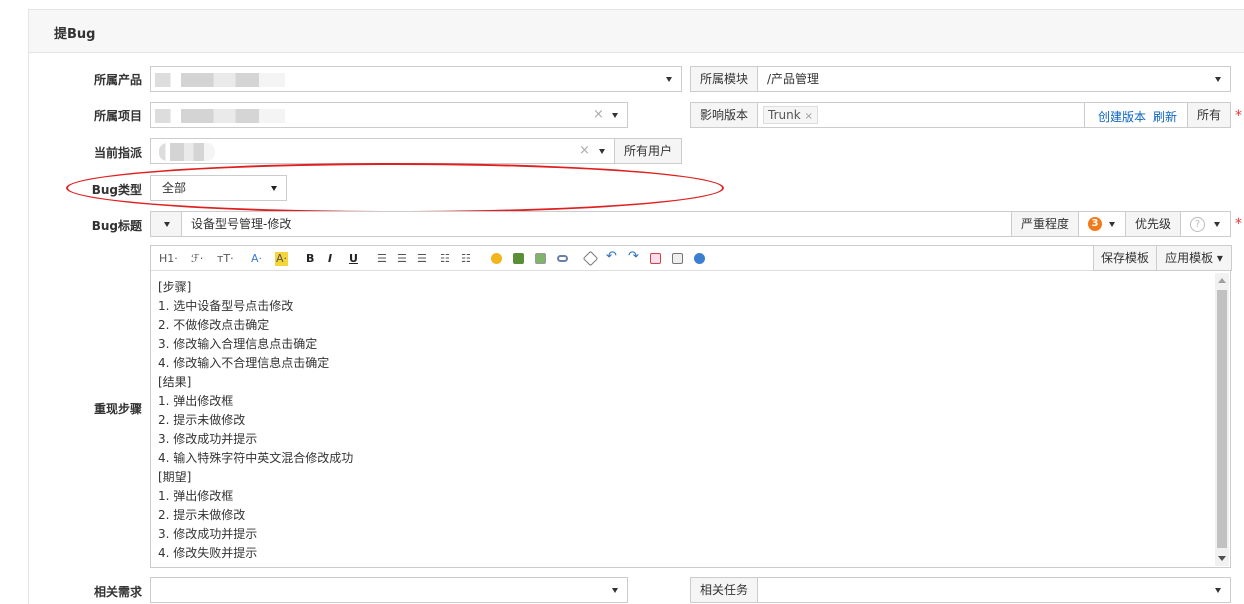 This screenshot has width=1244, height=604. Describe the element at coordinates (784, 115) in the screenshot. I see `build-tag-label: Trunk` at that location.